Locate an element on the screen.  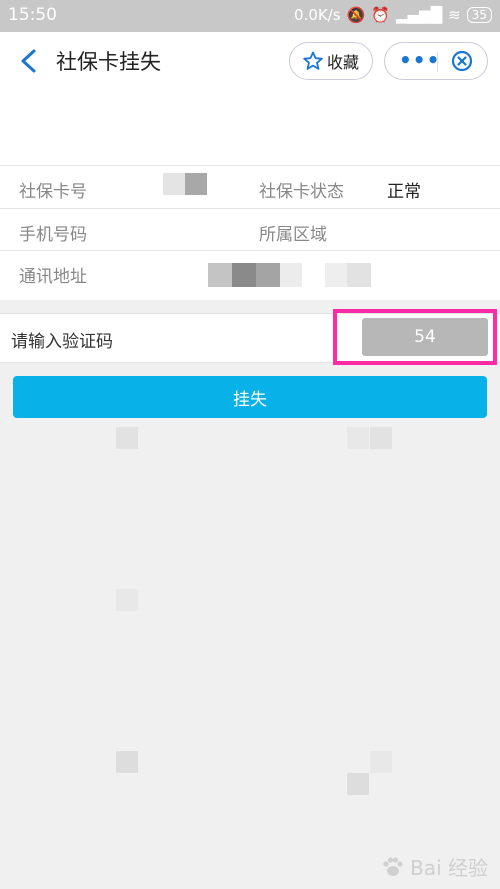
alarm-icon: ⏰ is located at coordinates (380, 15).